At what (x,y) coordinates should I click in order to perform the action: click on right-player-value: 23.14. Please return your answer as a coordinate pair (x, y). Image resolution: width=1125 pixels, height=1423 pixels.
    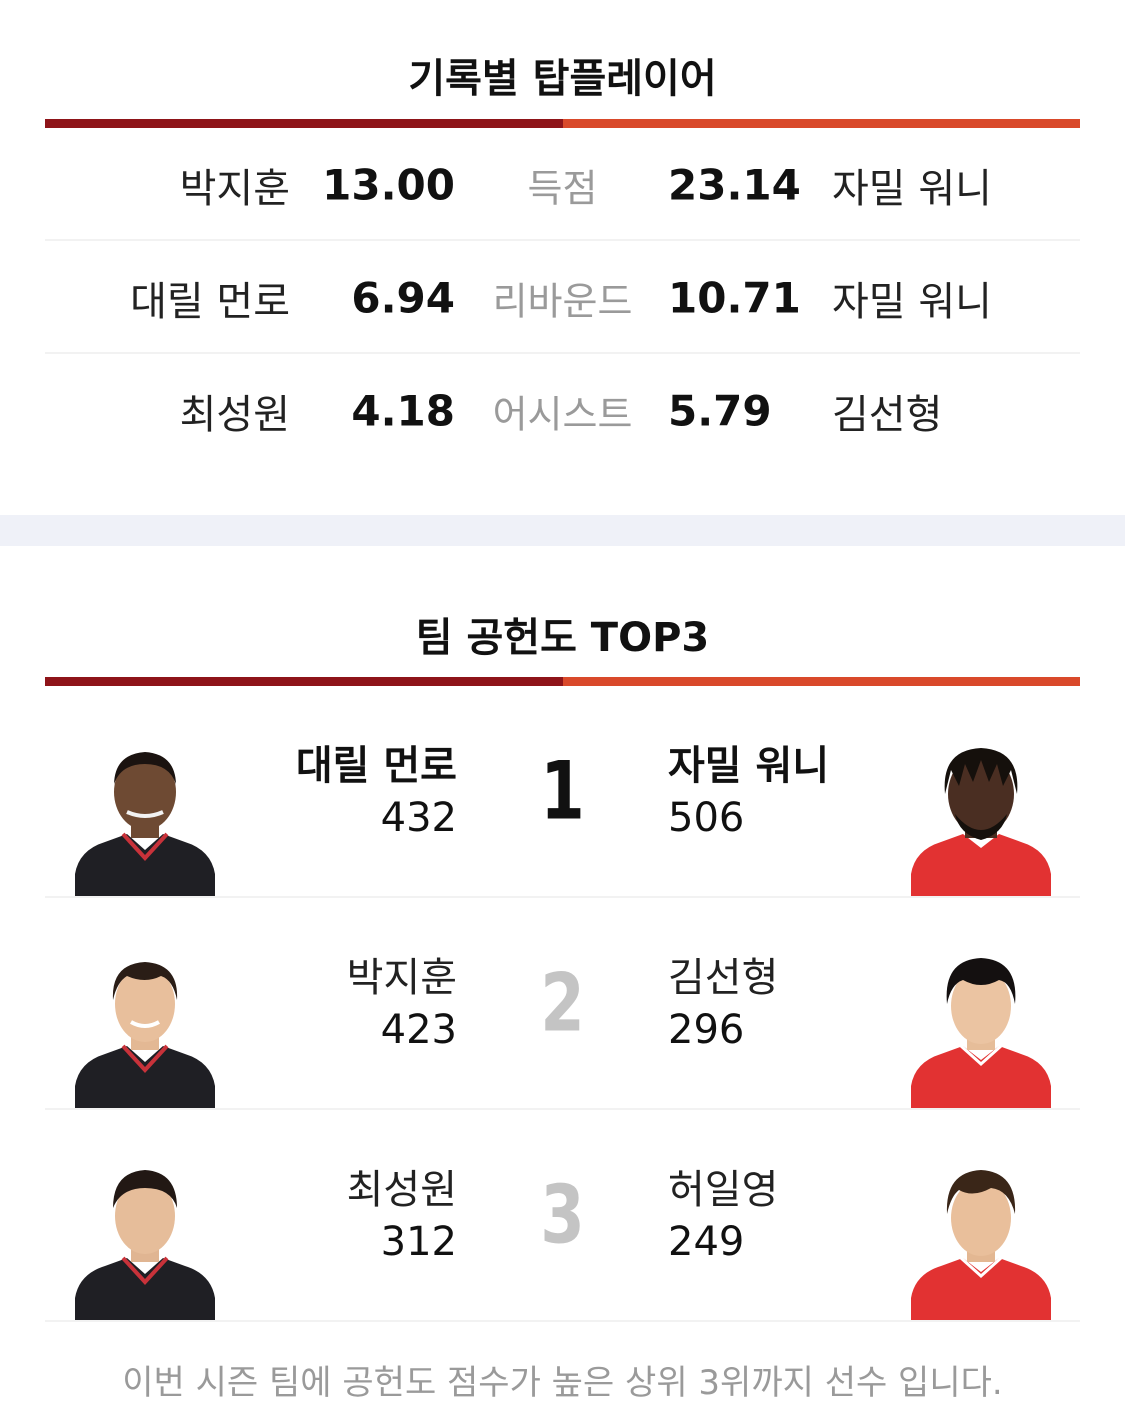
    Looking at the image, I should click on (734, 184).